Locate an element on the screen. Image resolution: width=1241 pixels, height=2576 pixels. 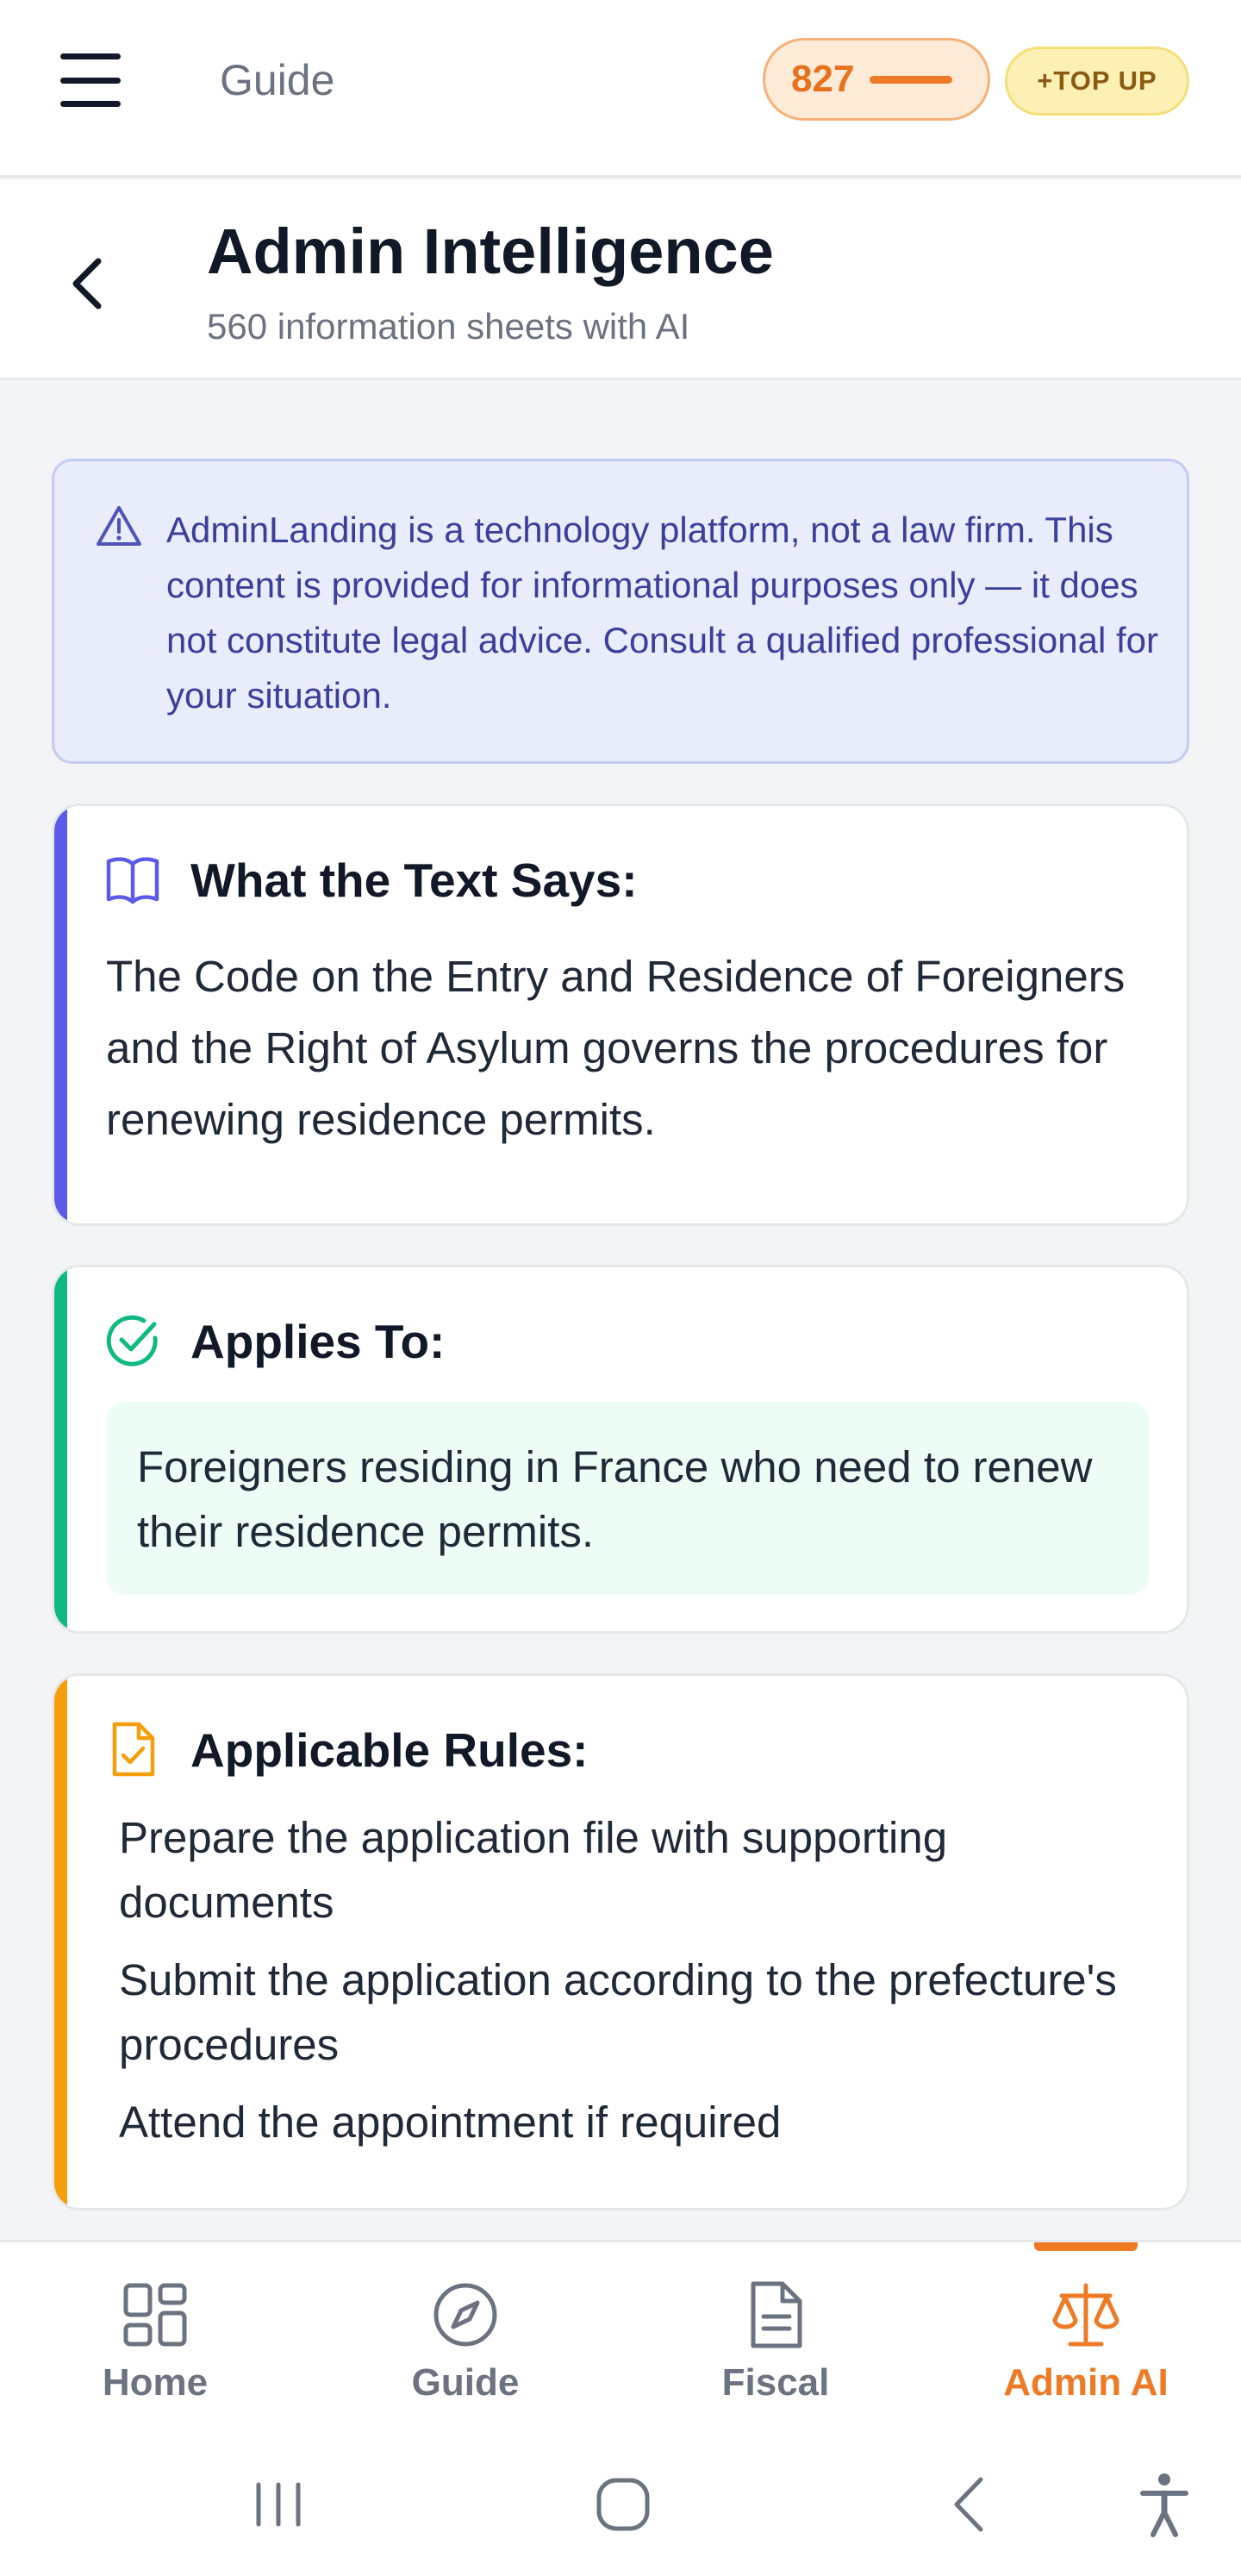
applicable-rules-title: Applicable Rules: is located at coordinates (389, 1750).